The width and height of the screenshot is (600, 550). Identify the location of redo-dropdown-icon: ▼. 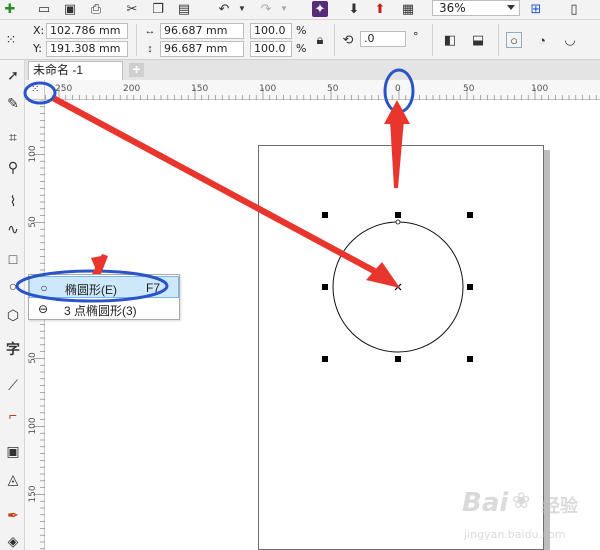
(284, 9).